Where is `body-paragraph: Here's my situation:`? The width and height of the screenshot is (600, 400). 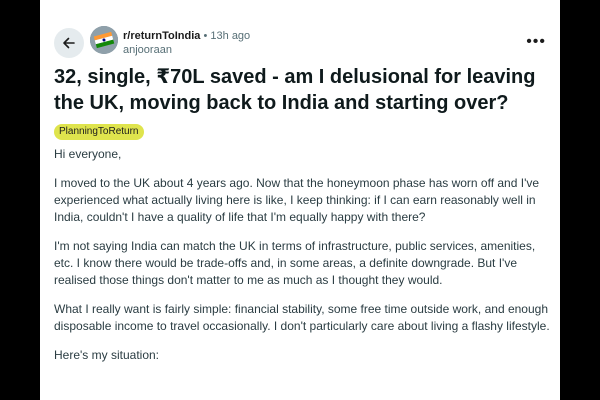 body-paragraph: Here's my situation: is located at coordinates (106, 355).